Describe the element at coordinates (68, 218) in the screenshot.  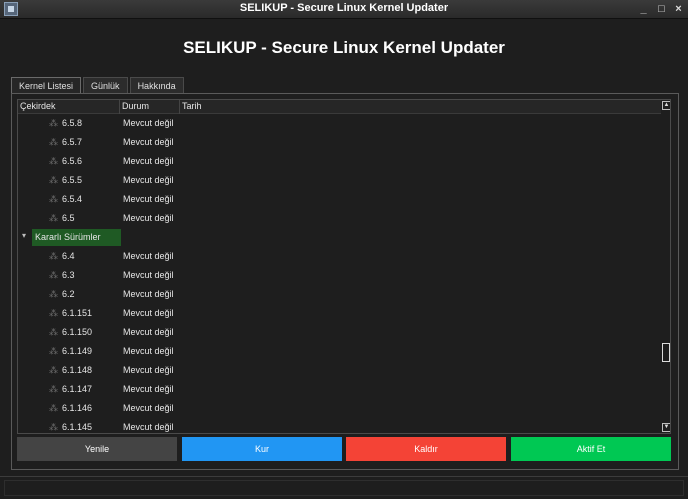
I see `kernel-version: 6.5` at that location.